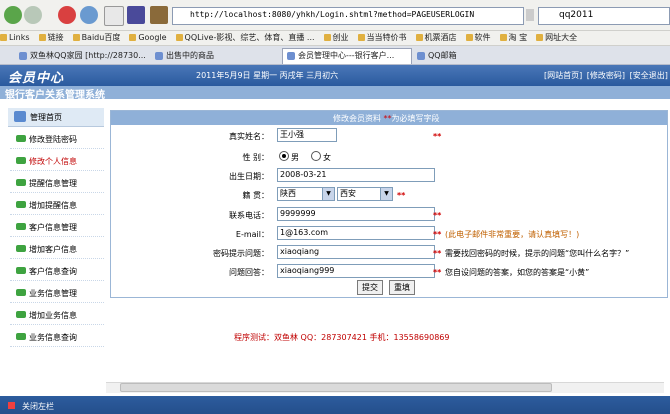 This screenshot has width=670, height=414. Describe the element at coordinates (255, 195) in the screenshot. I see `origin-label: 籍 贯：` at that location.